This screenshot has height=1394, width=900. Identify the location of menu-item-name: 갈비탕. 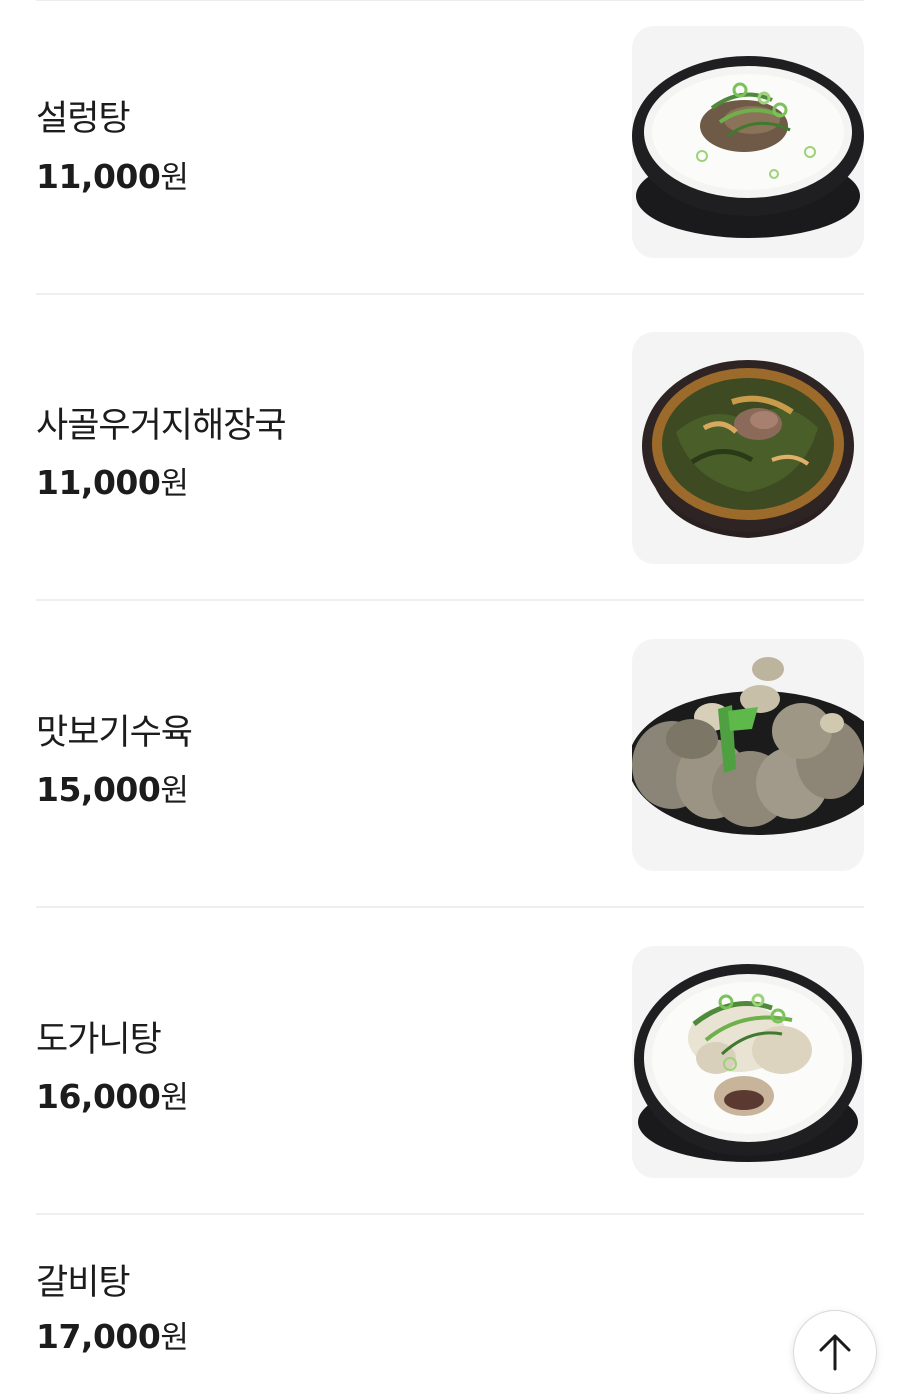
(83, 1283).